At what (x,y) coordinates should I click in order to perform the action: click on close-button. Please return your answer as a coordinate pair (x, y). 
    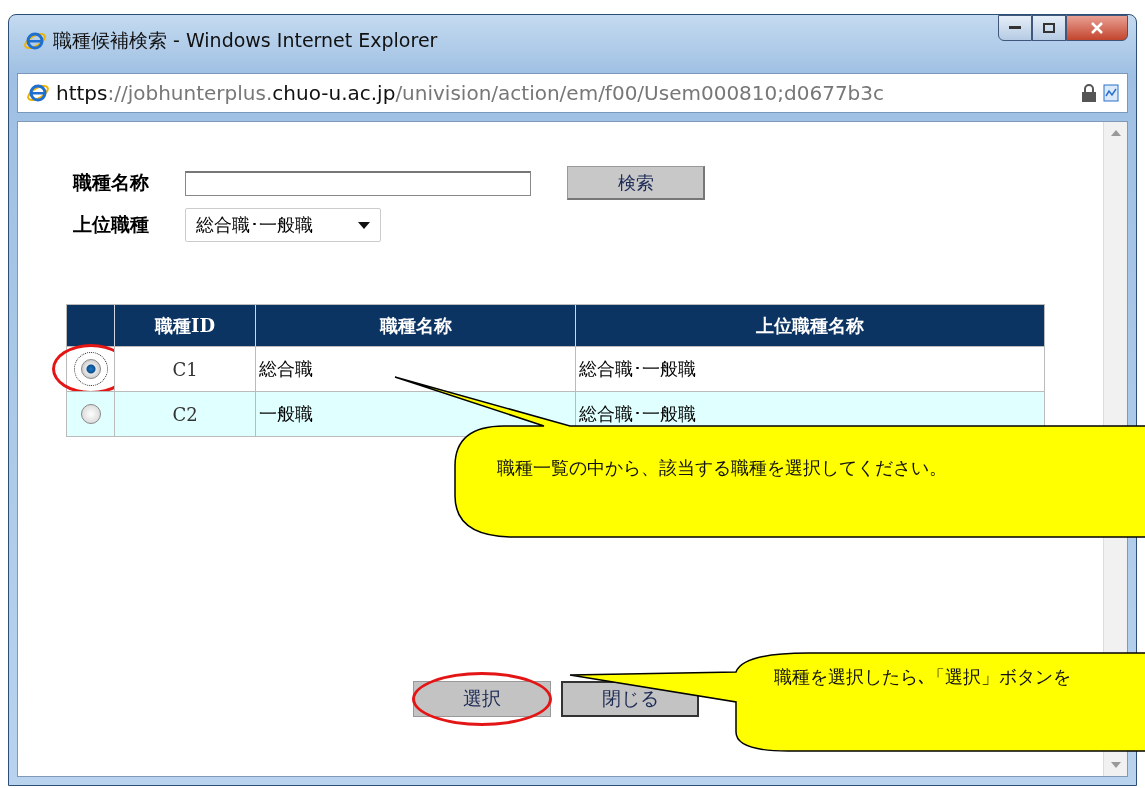
    Looking at the image, I should click on (1097, 28).